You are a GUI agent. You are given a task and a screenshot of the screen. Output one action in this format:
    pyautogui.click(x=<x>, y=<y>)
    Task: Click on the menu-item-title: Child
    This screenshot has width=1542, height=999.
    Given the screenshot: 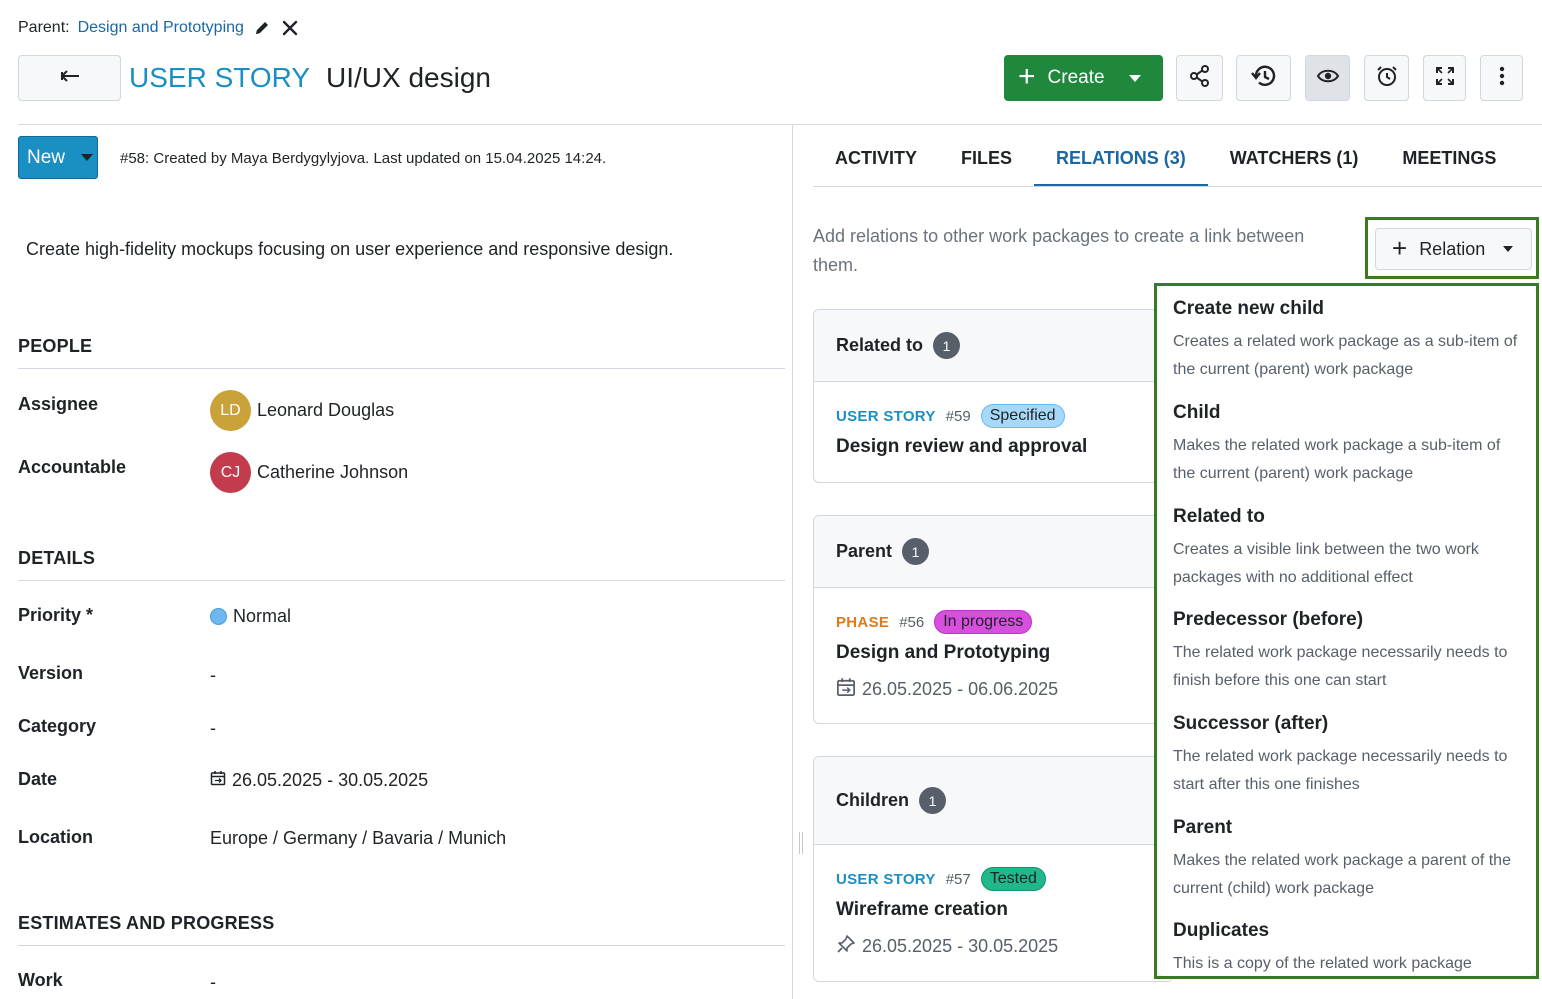 What is the action you would take?
    pyautogui.click(x=1197, y=412)
    